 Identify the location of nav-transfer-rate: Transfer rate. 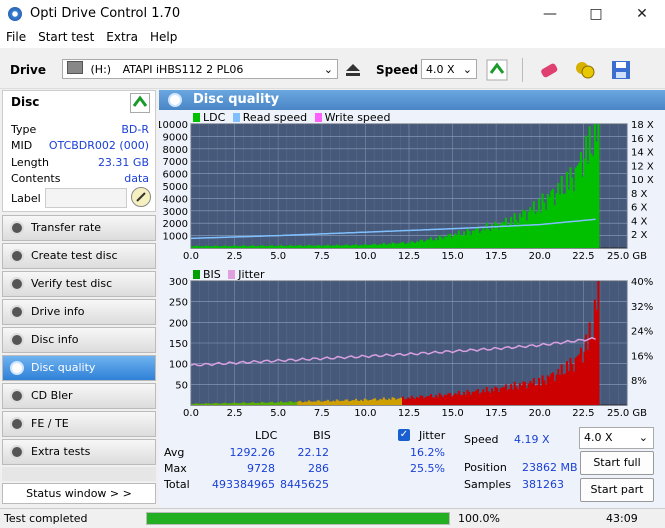
(79, 228).